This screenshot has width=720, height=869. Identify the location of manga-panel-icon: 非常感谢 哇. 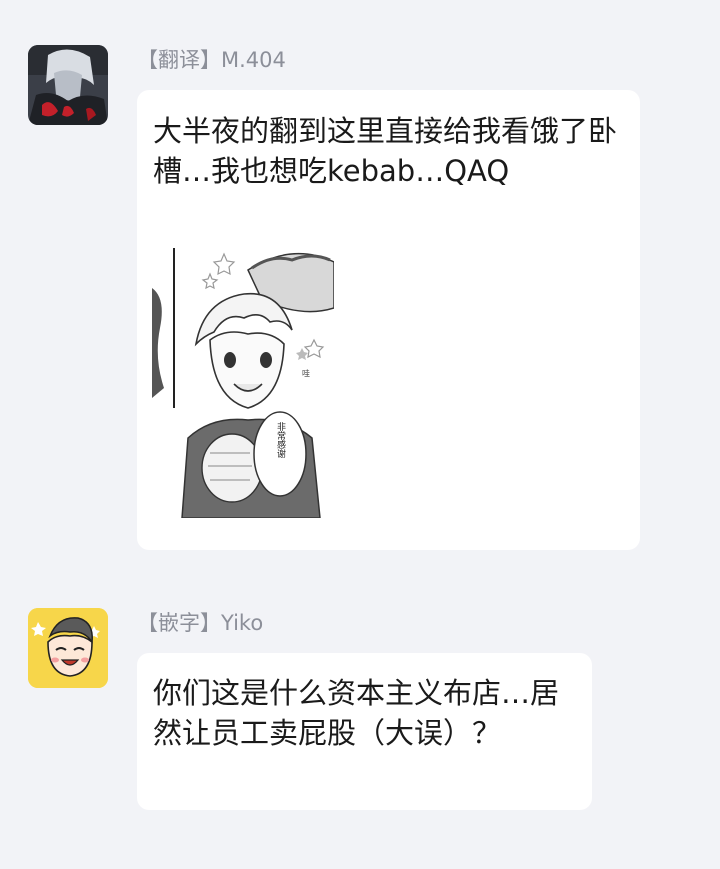
(243, 383).